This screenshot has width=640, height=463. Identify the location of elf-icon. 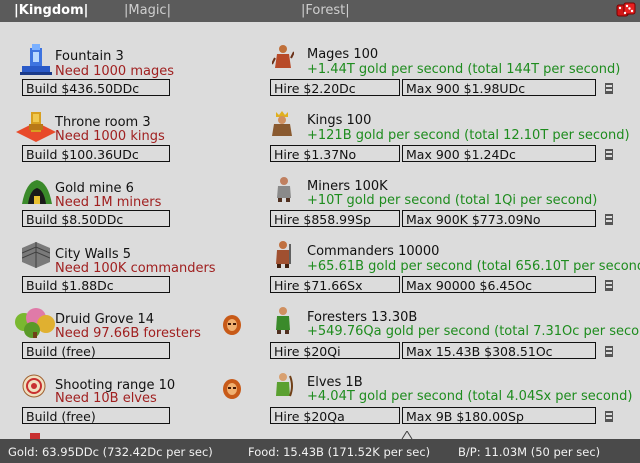
(284, 385).